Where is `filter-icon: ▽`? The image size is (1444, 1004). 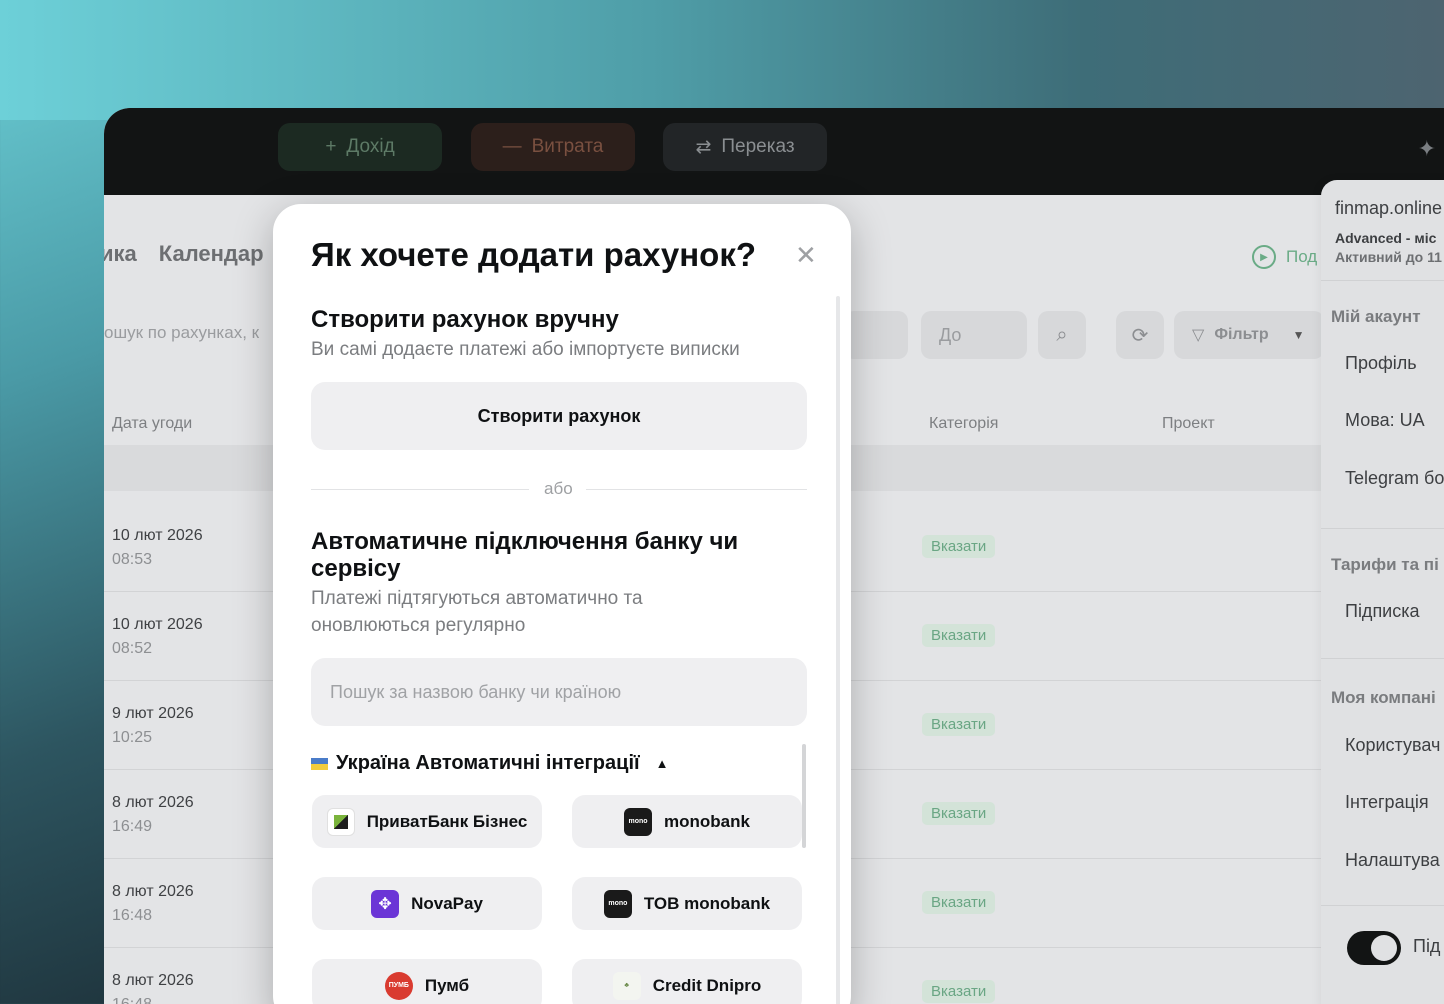
filter-icon: ▽ is located at coordinates (1198, 335).